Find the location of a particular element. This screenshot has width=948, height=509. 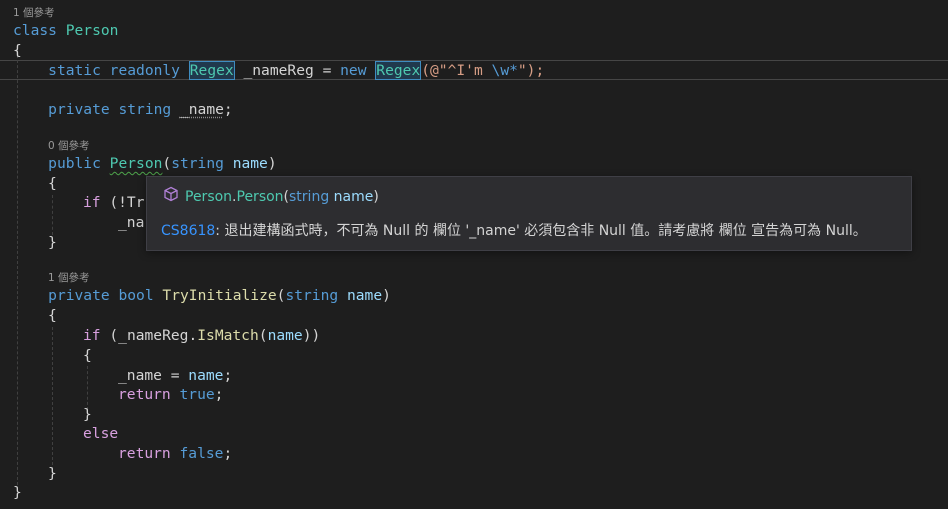

signature-class: Person is located at coordinates (208, 197).